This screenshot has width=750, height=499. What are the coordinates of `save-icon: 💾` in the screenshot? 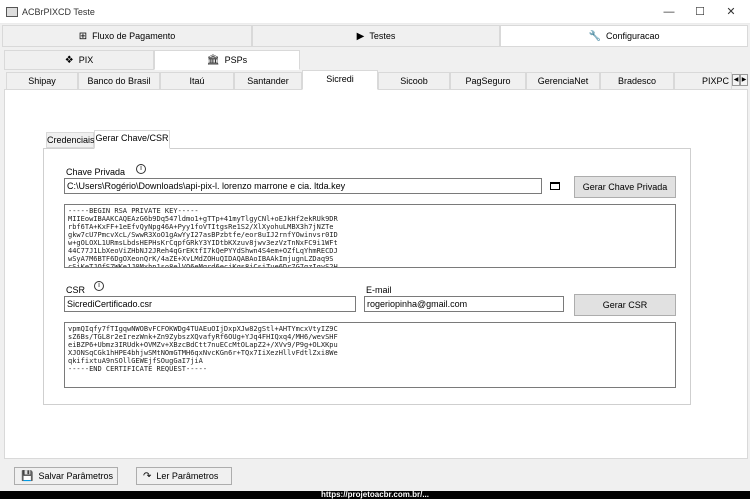 It's located at (27, 476).